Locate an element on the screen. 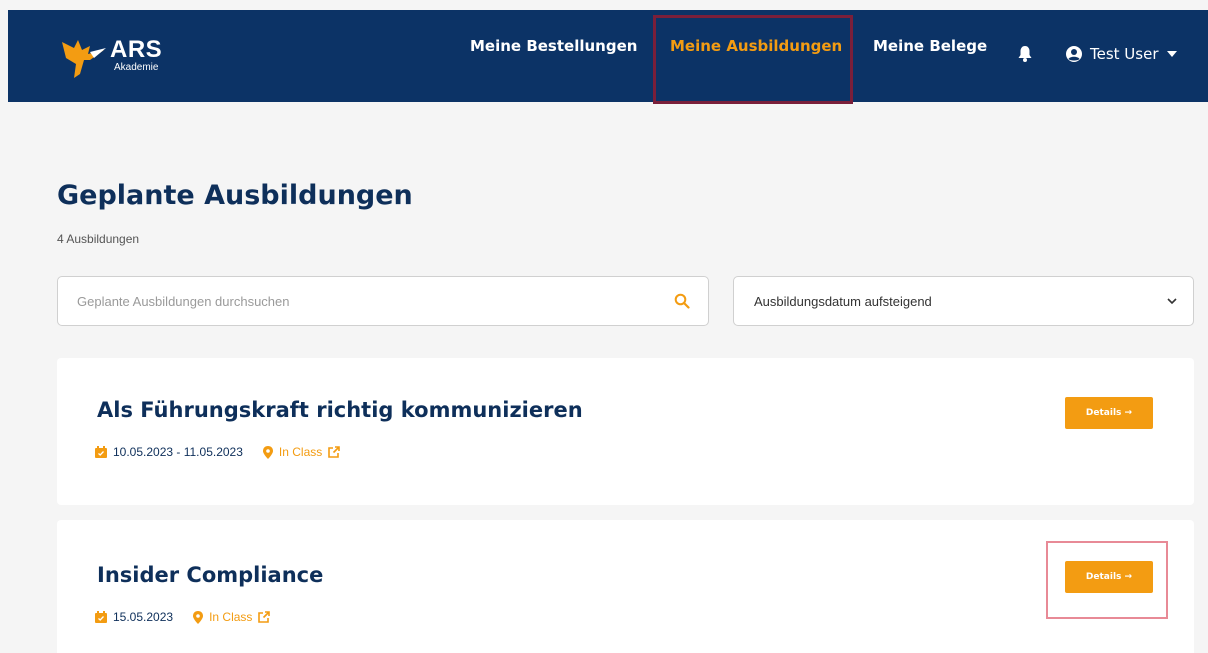 This screenshot has width=1208, height=653. course-meta: 15.05.2023 In Class is located at coordinates (183, 617).